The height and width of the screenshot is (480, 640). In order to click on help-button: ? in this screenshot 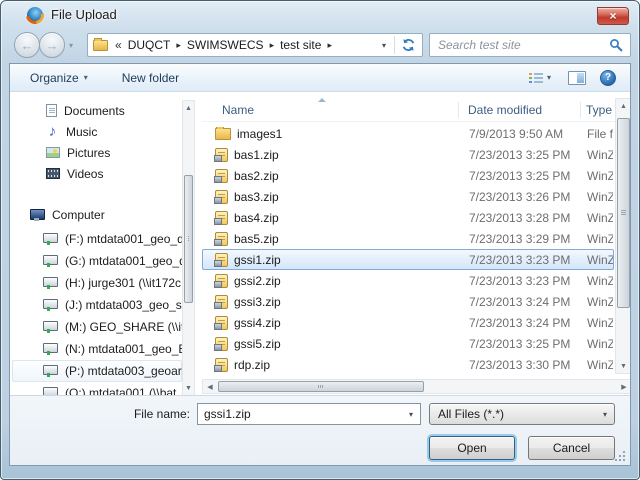, I will do `click(608, 77)`.